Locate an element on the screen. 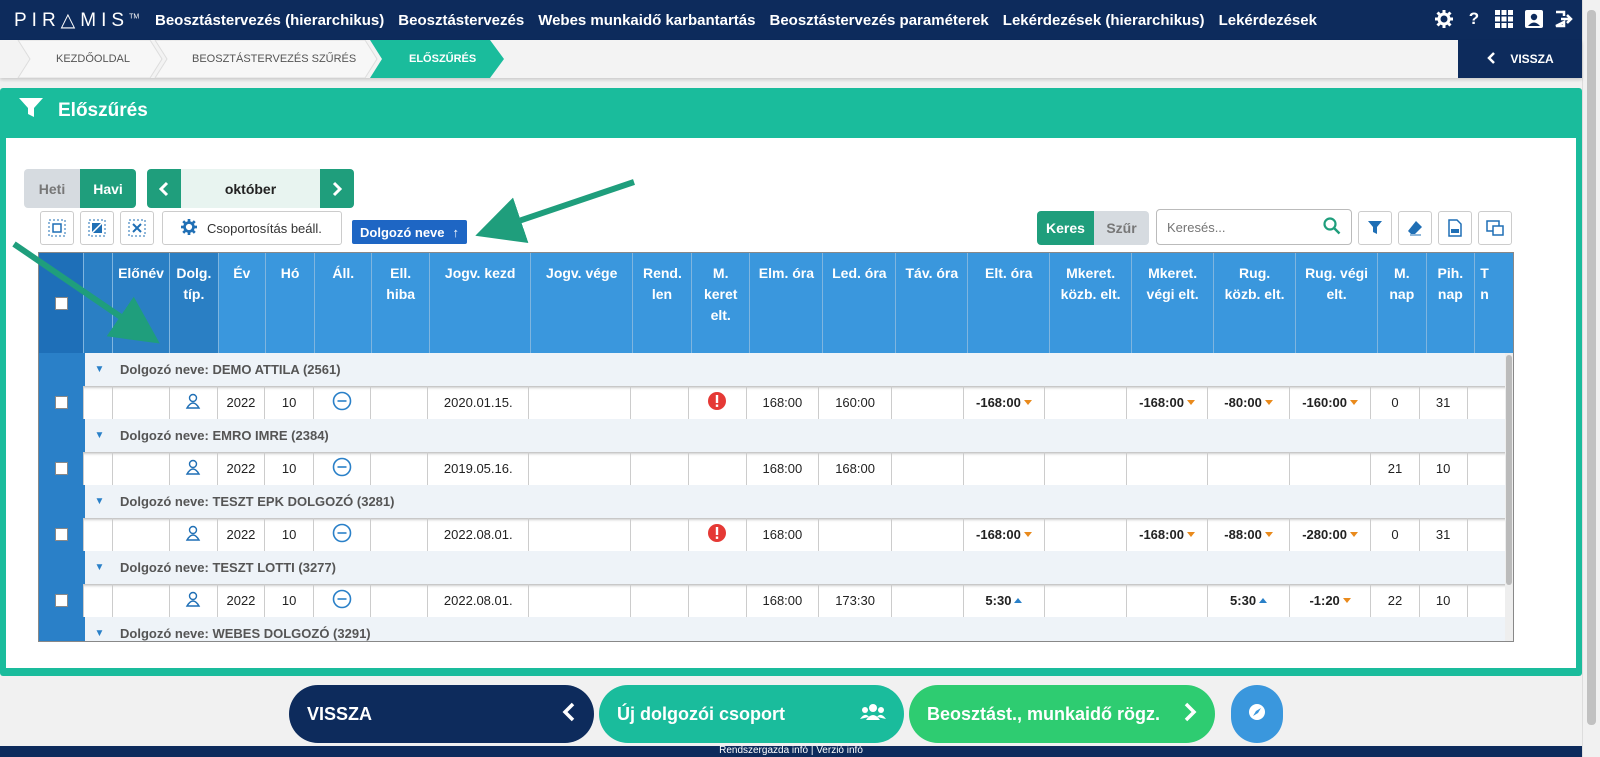 The height and width of the screenshot is (757, 1600). header-elt-ora: Elt. óra is located at coordinates (1009, 303).